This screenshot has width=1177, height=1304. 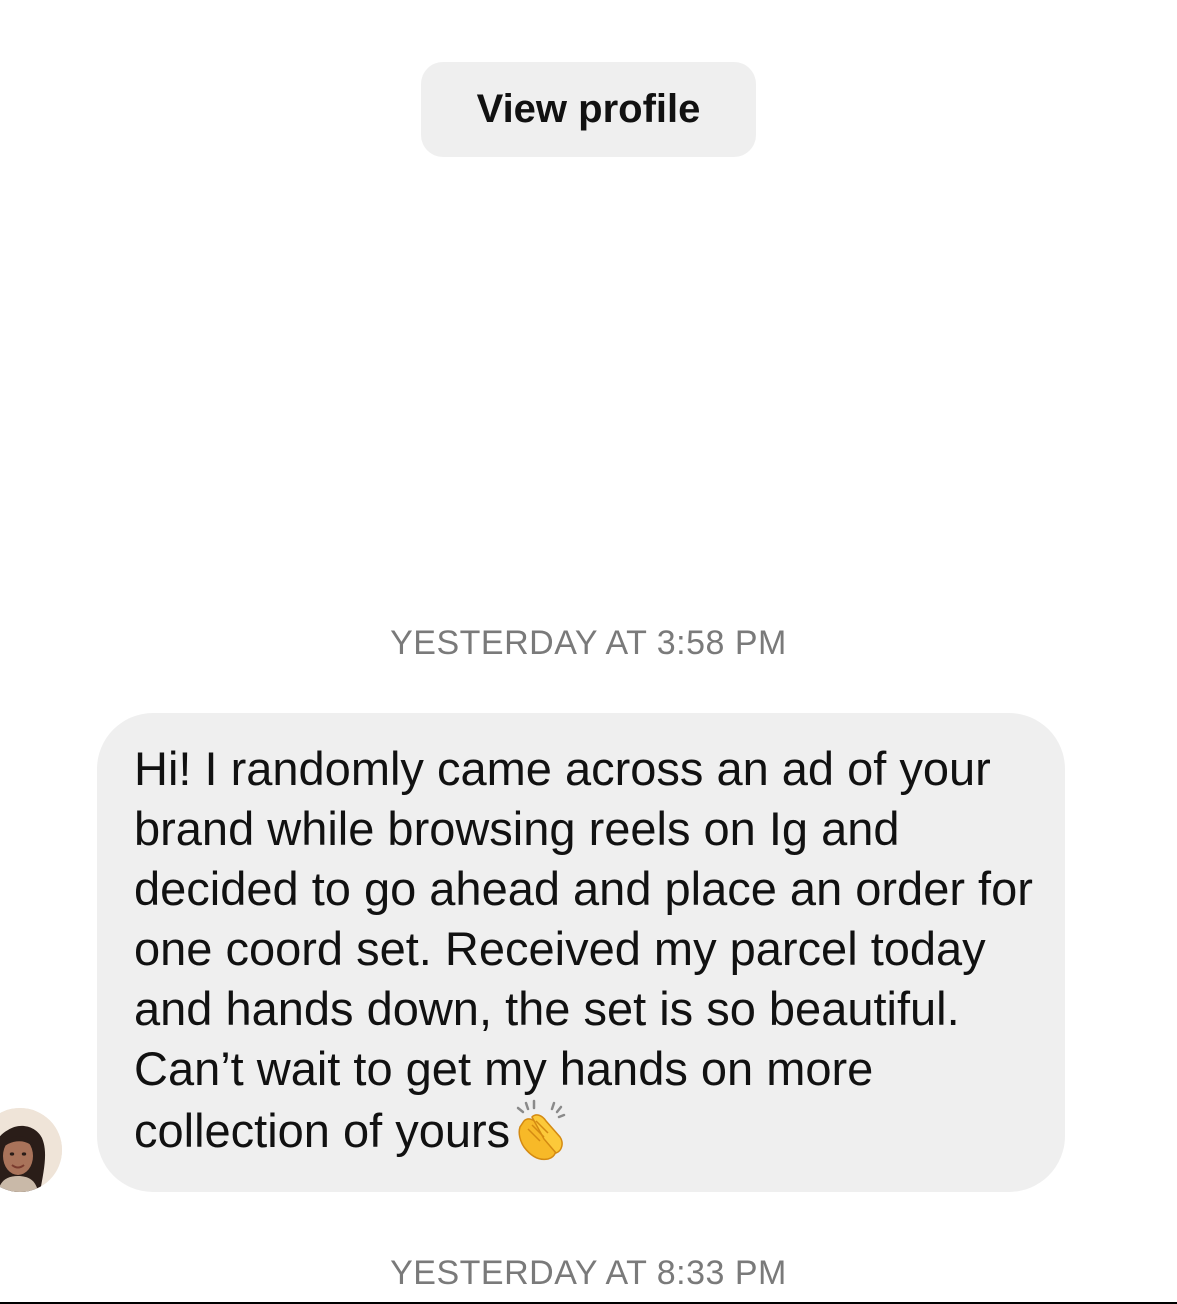 I want to click on view-profile-button: View profile, so click(x=588, y=109).